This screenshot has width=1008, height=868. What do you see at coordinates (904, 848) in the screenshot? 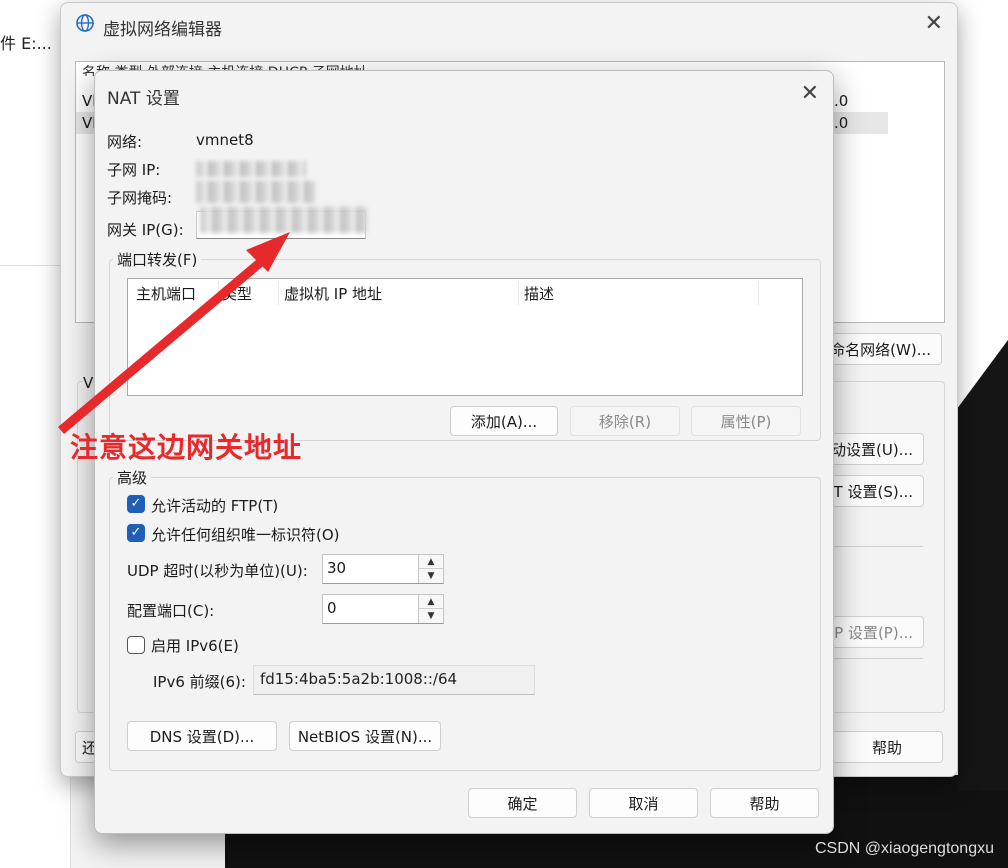
I see `watermark-text: CSDN @xiaogengtongxu` at bounding box center [904, 848].